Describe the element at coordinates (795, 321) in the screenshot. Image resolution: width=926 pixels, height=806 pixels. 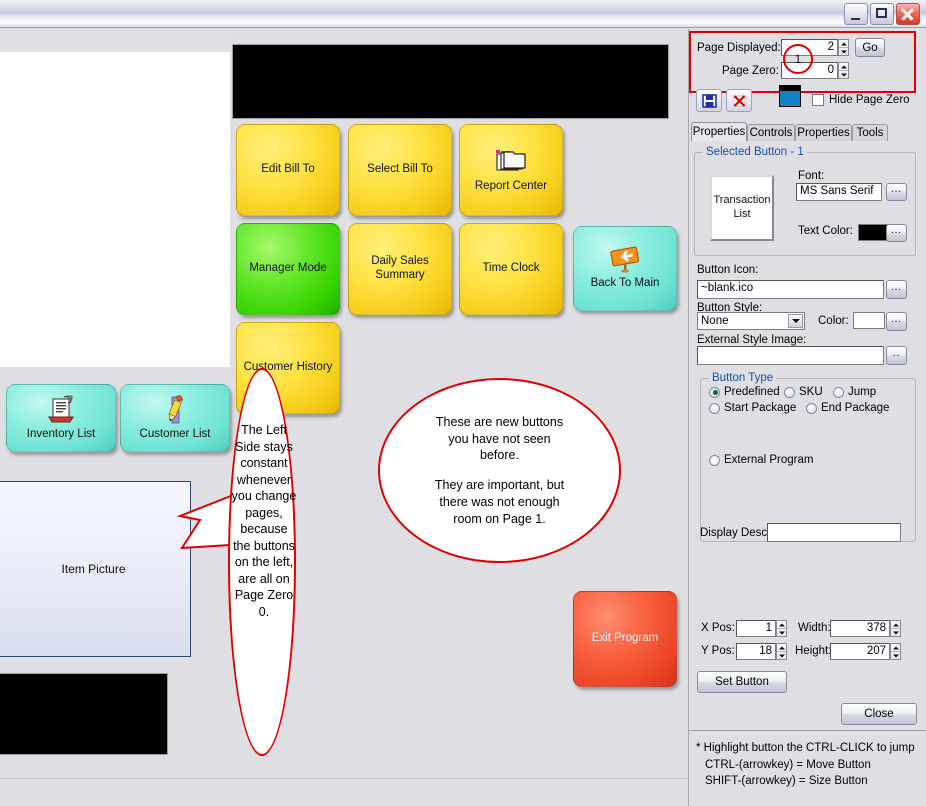
I see `chevron-down-icon` at that location.